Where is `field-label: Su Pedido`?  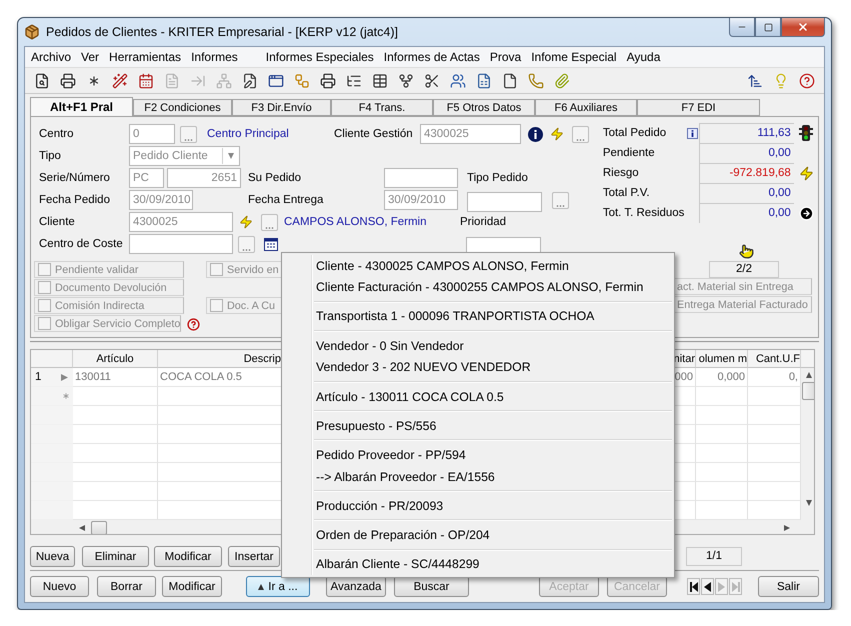 field-label: Su Pedido is located at coordinates (275, 178).